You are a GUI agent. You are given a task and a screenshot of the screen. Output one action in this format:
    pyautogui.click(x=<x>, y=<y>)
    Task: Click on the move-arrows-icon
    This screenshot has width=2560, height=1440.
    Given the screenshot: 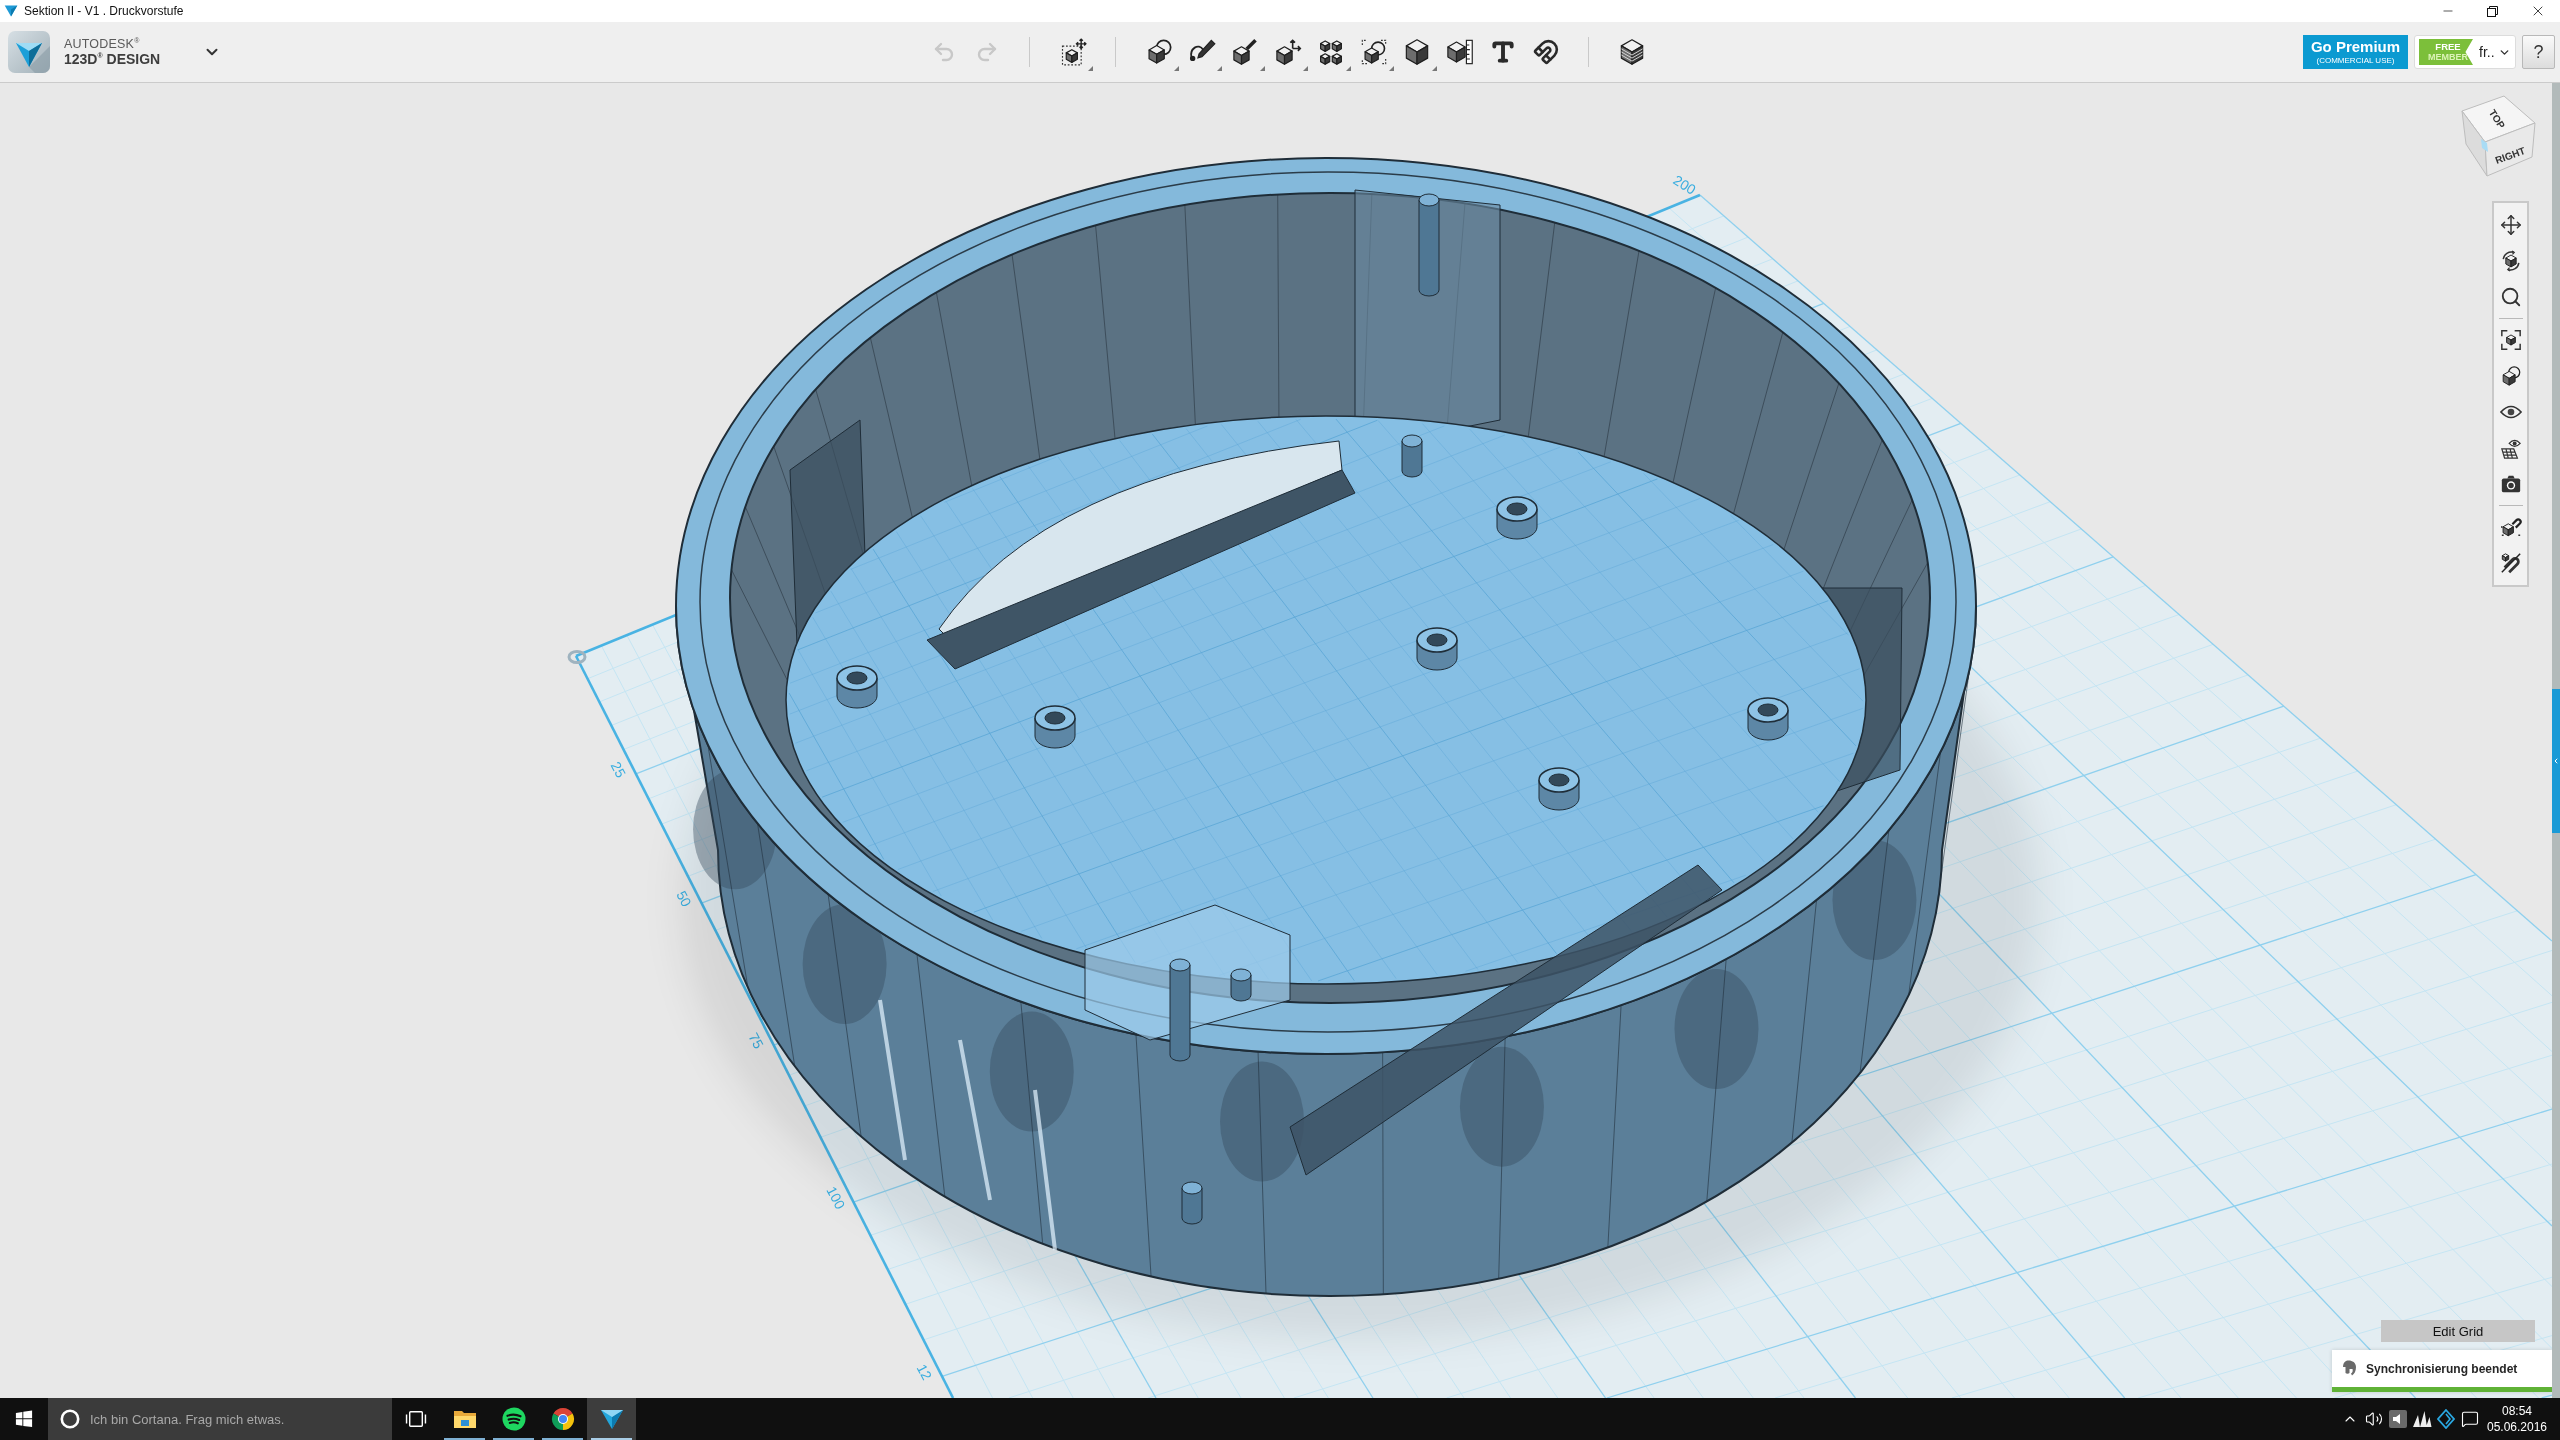 What is the action you would take?
    pyautogui.click(x=2510, y=225)
    